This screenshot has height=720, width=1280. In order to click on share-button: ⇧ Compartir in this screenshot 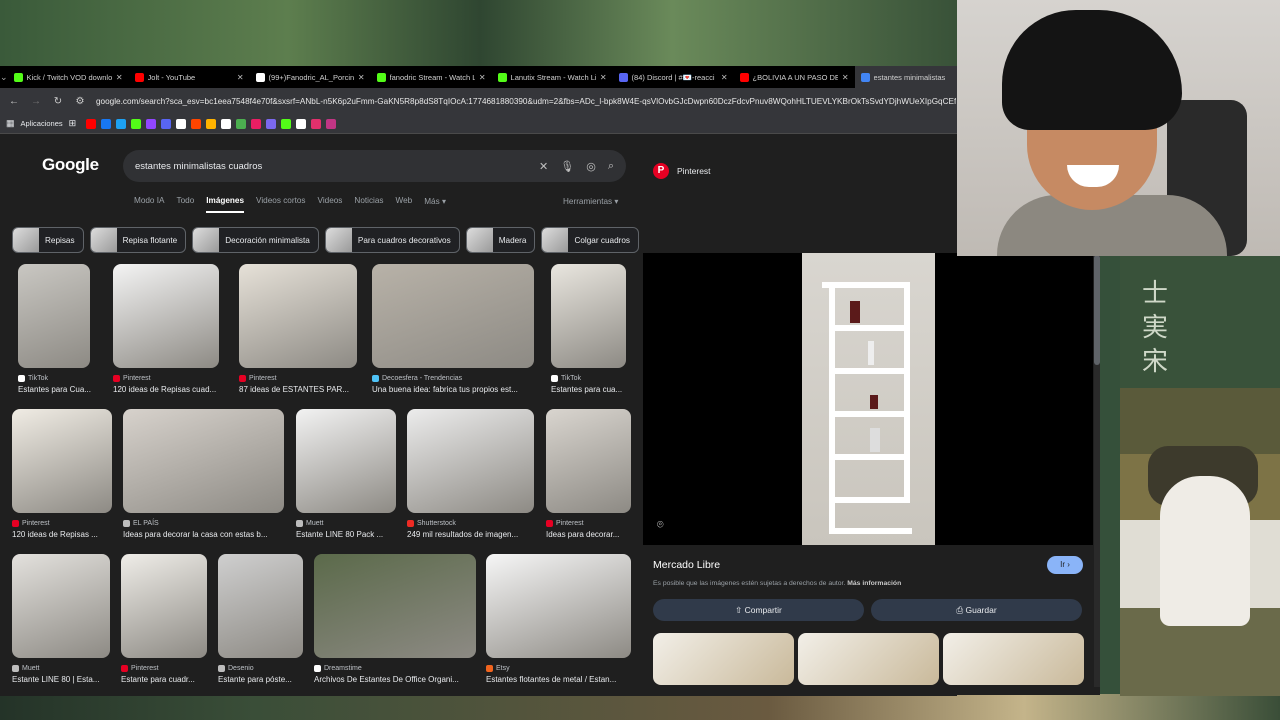, I will do `click(758, 610)`.